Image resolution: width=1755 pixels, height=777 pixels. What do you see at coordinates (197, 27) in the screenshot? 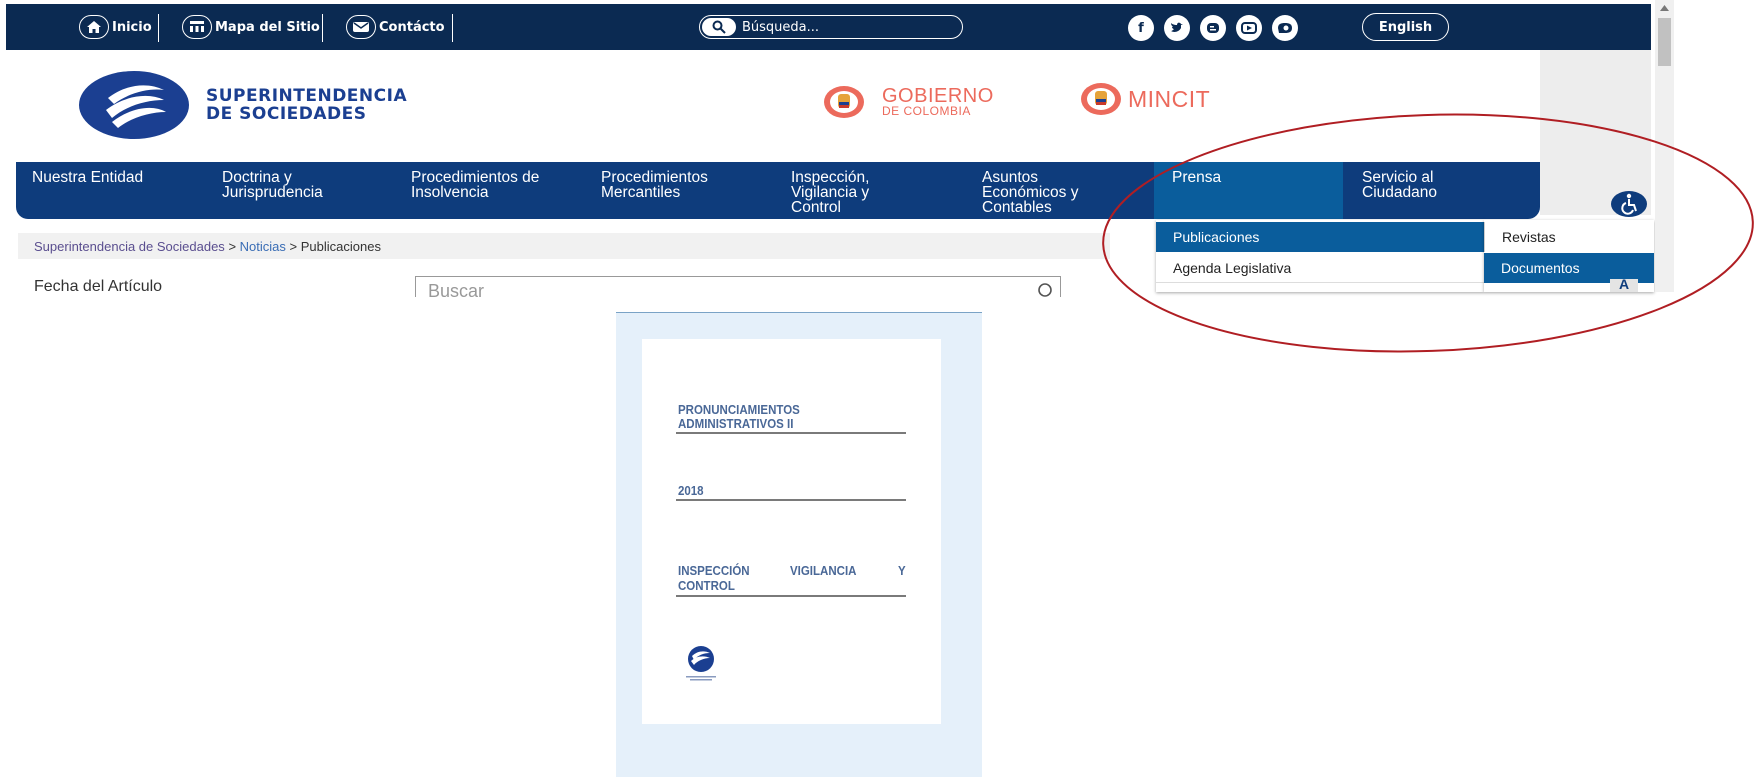
I see `sitemap-icon` at bounding box center [197, 27].